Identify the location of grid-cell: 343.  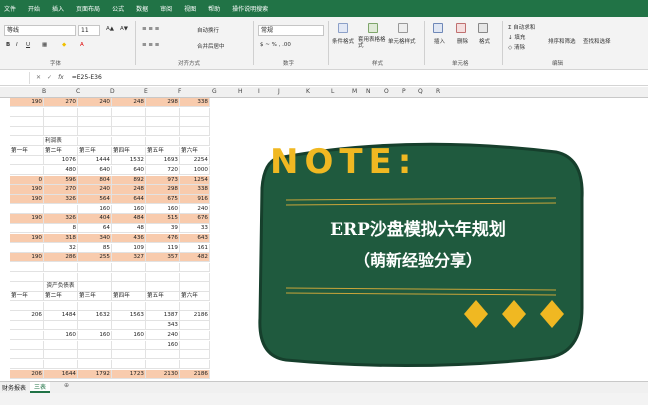
(163, 326).